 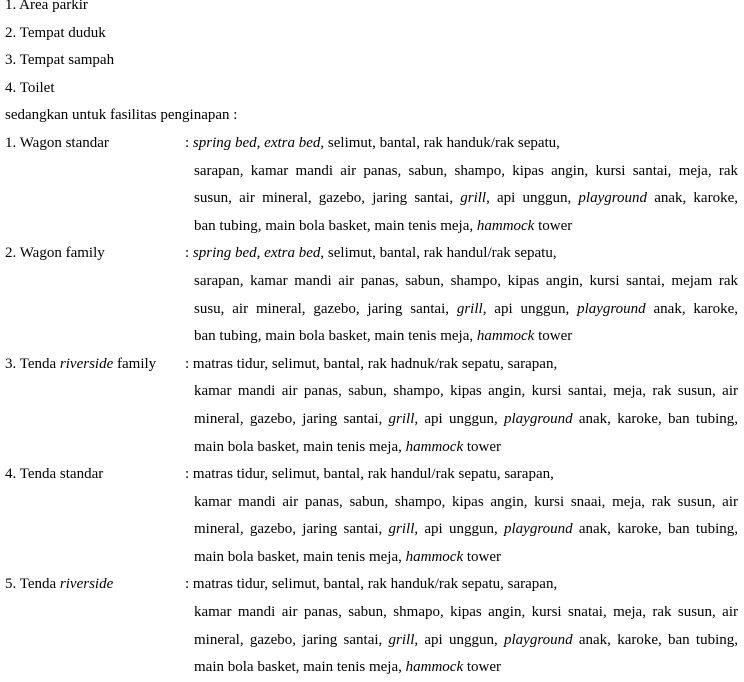 I want to click on list-item: 2. Tempat duduk, so click(x=55, y=32).